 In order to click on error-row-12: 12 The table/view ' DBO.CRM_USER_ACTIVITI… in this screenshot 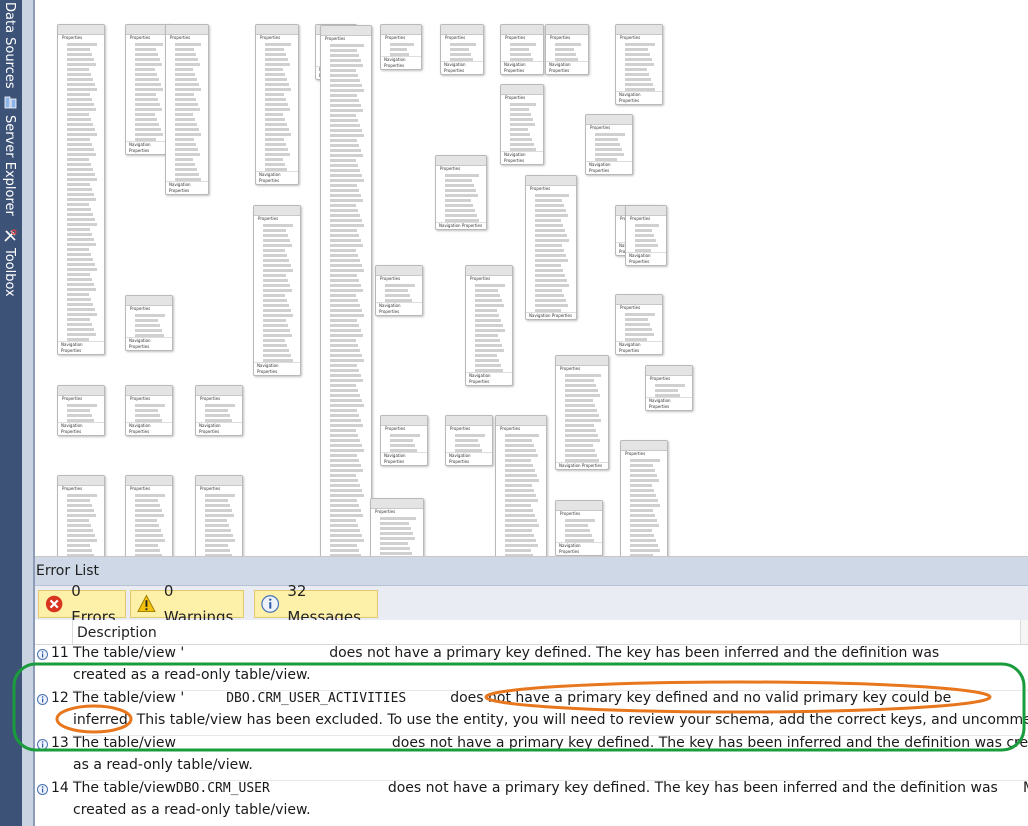, I will do `click(531, 712)`.